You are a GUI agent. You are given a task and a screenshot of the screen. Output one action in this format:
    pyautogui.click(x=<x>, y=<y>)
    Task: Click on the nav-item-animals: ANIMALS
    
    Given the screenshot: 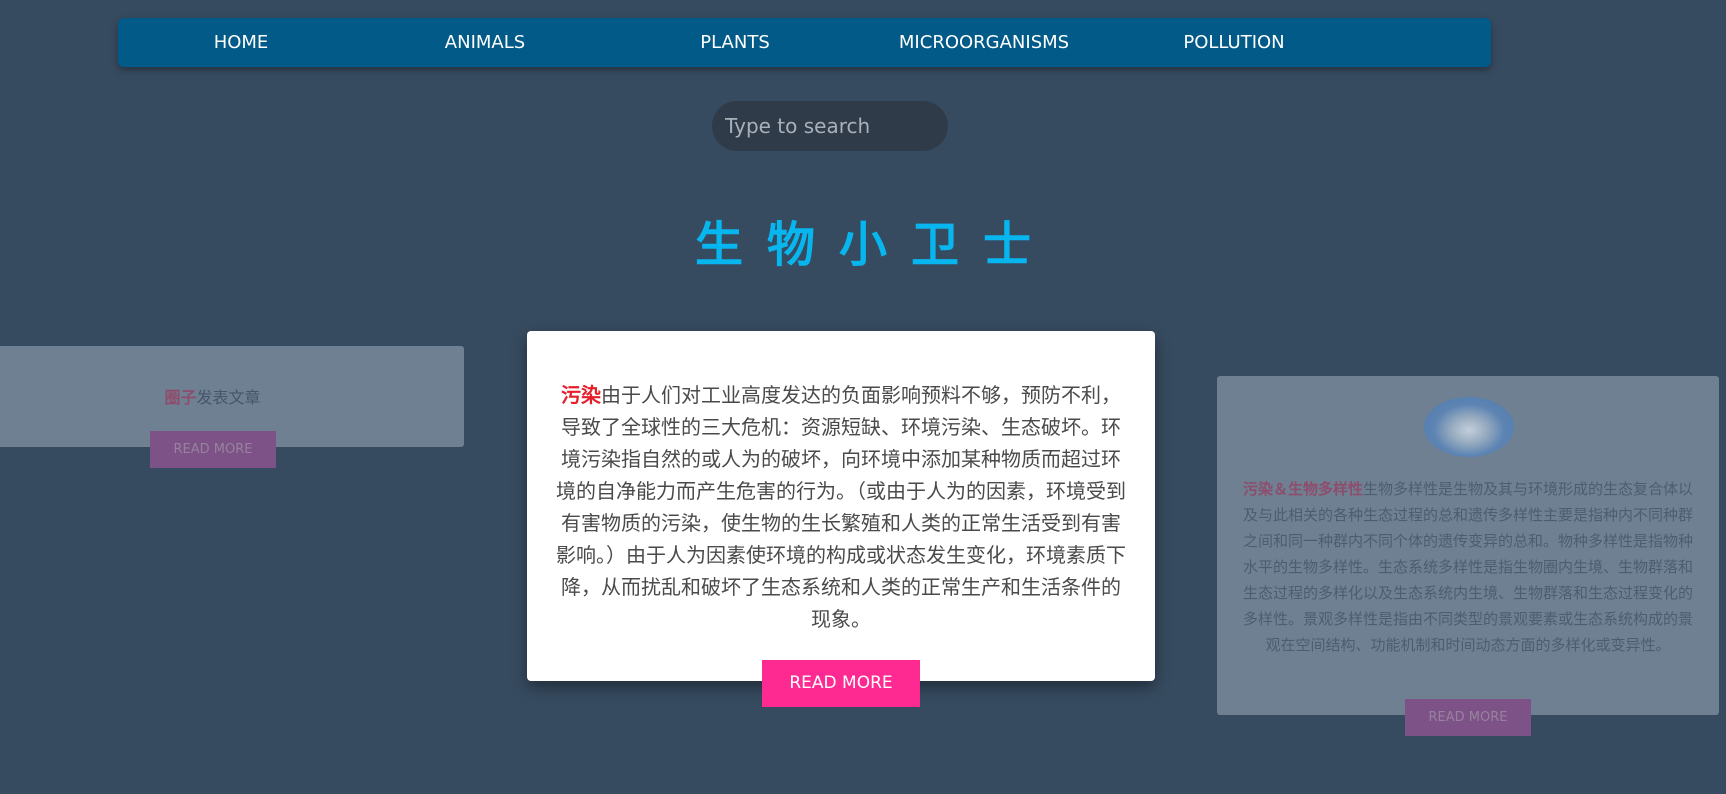 What is the action you would take?
    pyautogui.click(x=485, y=42)
    